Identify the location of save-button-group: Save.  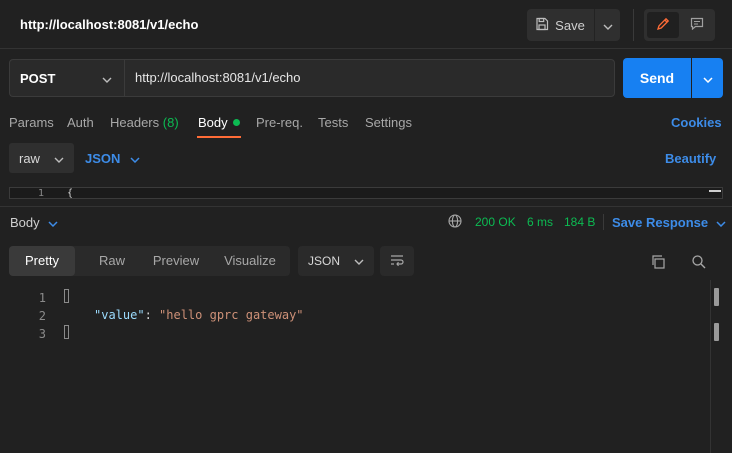
(573, 25).